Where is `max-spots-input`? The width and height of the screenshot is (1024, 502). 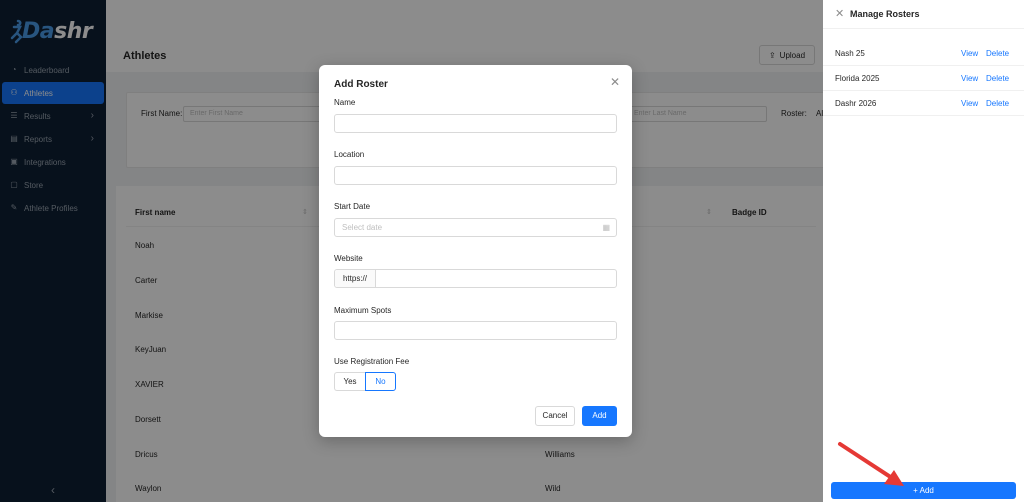
max-spots-input is located at coordinates (475, 330).